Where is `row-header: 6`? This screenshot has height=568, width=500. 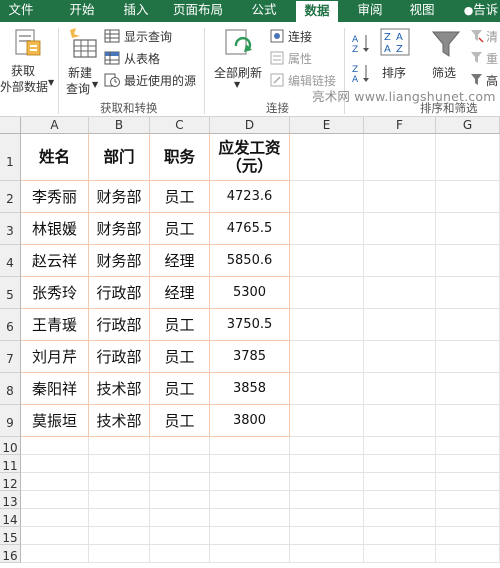 row-header: 6 is located at coordinates (10, 325).